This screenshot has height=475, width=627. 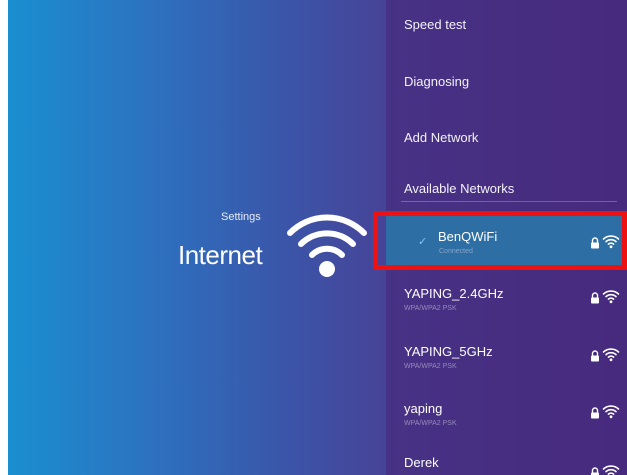 I want to click on available-networks-header: Available Networks, so click(x=459, y=188).